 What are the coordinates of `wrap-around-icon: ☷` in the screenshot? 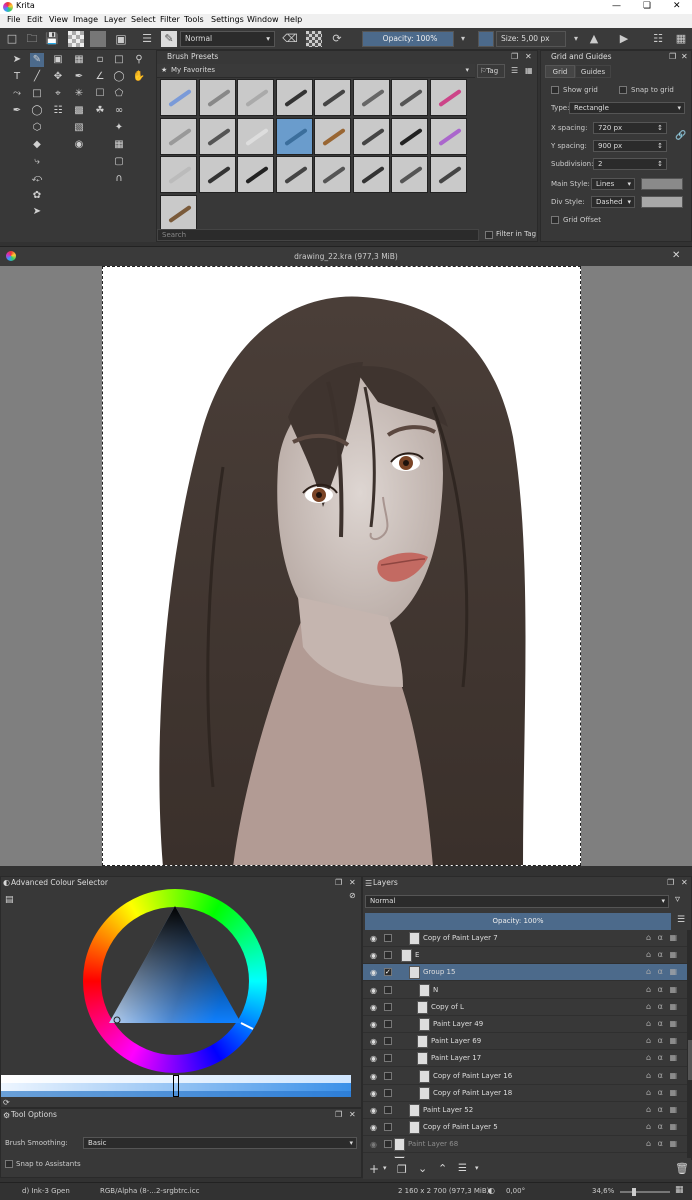 It's located at (658, 39).